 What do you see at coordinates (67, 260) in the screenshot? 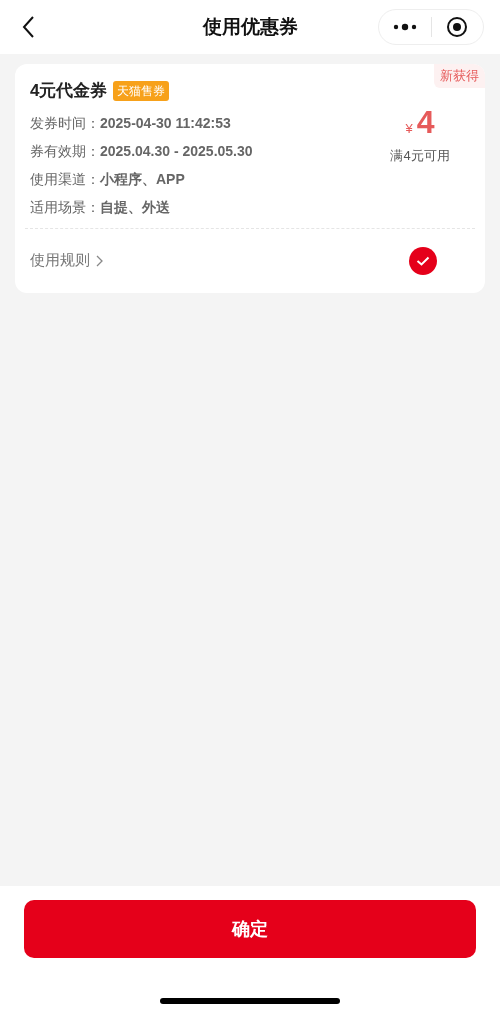
I see `rules-link: 使用规则` at bounding box center [67, 260].